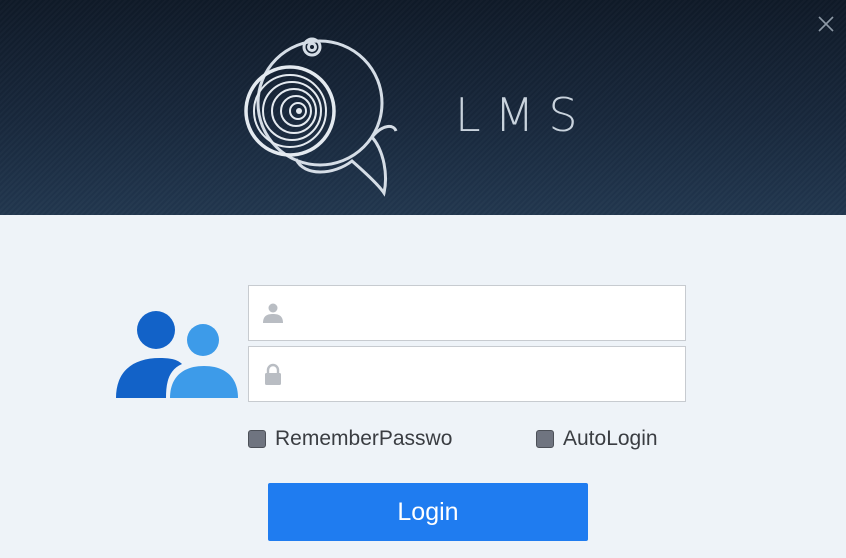 The image size is (846, 558). What do you see at coordinates (523, 115) in the screenshot?
I see `app-title: LMS` at bounding box center [523, 115].